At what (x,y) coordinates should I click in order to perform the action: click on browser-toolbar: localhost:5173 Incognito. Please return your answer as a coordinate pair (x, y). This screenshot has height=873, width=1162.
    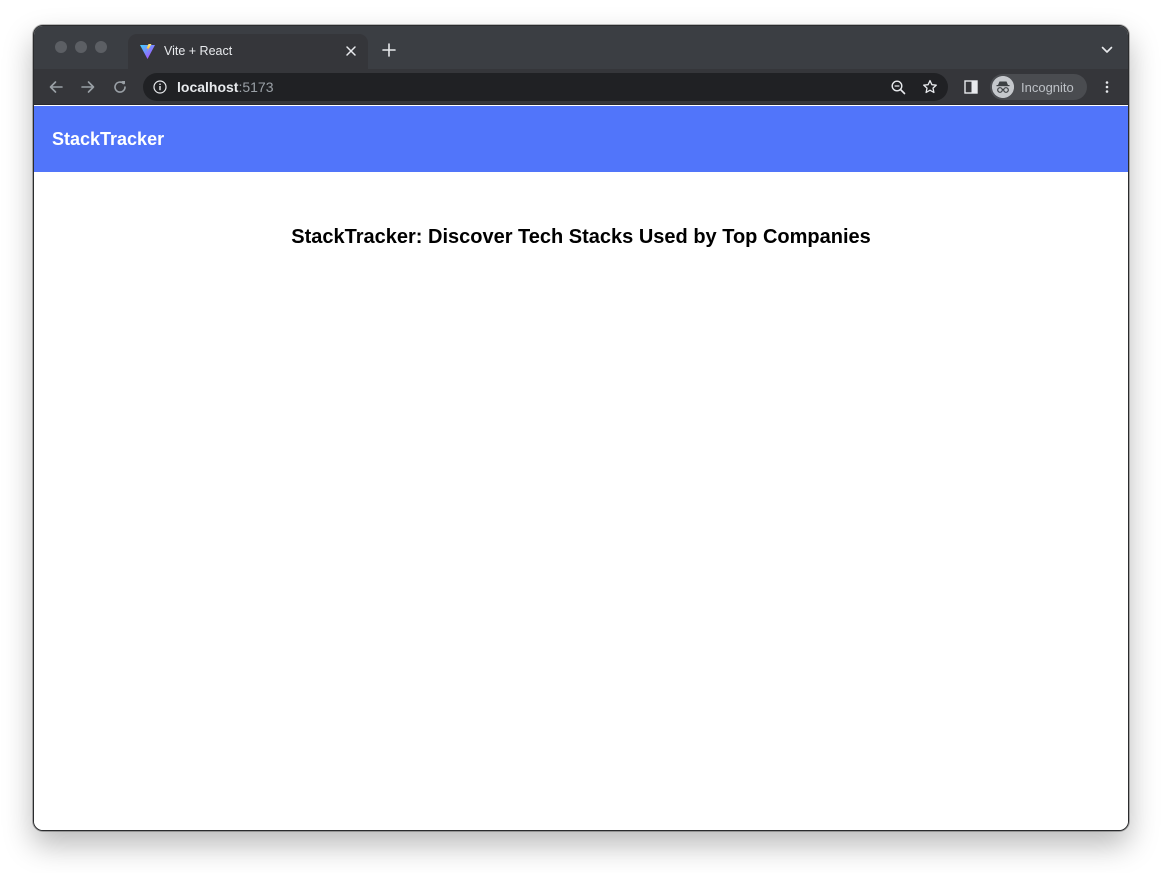
    Looking at the image, I should click on (581, 87).